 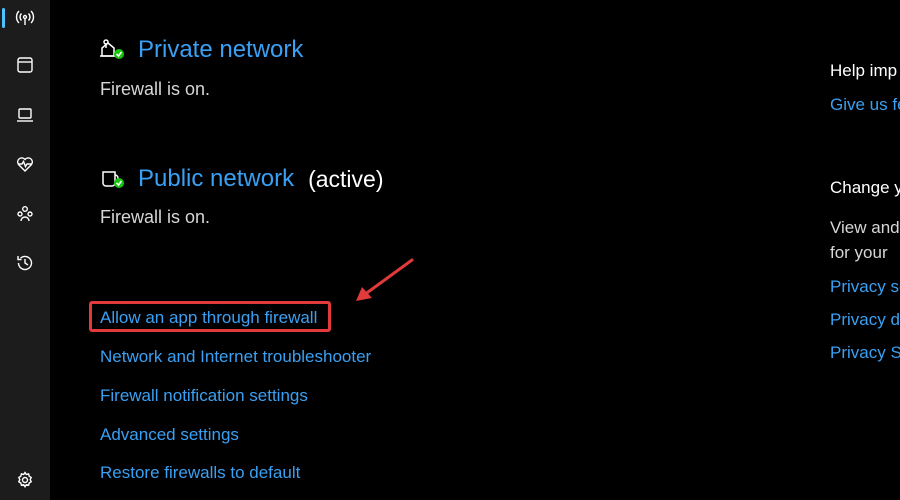 I want to click on allow-app-link: Allow an app through firewall, so click(x=208, y=318).